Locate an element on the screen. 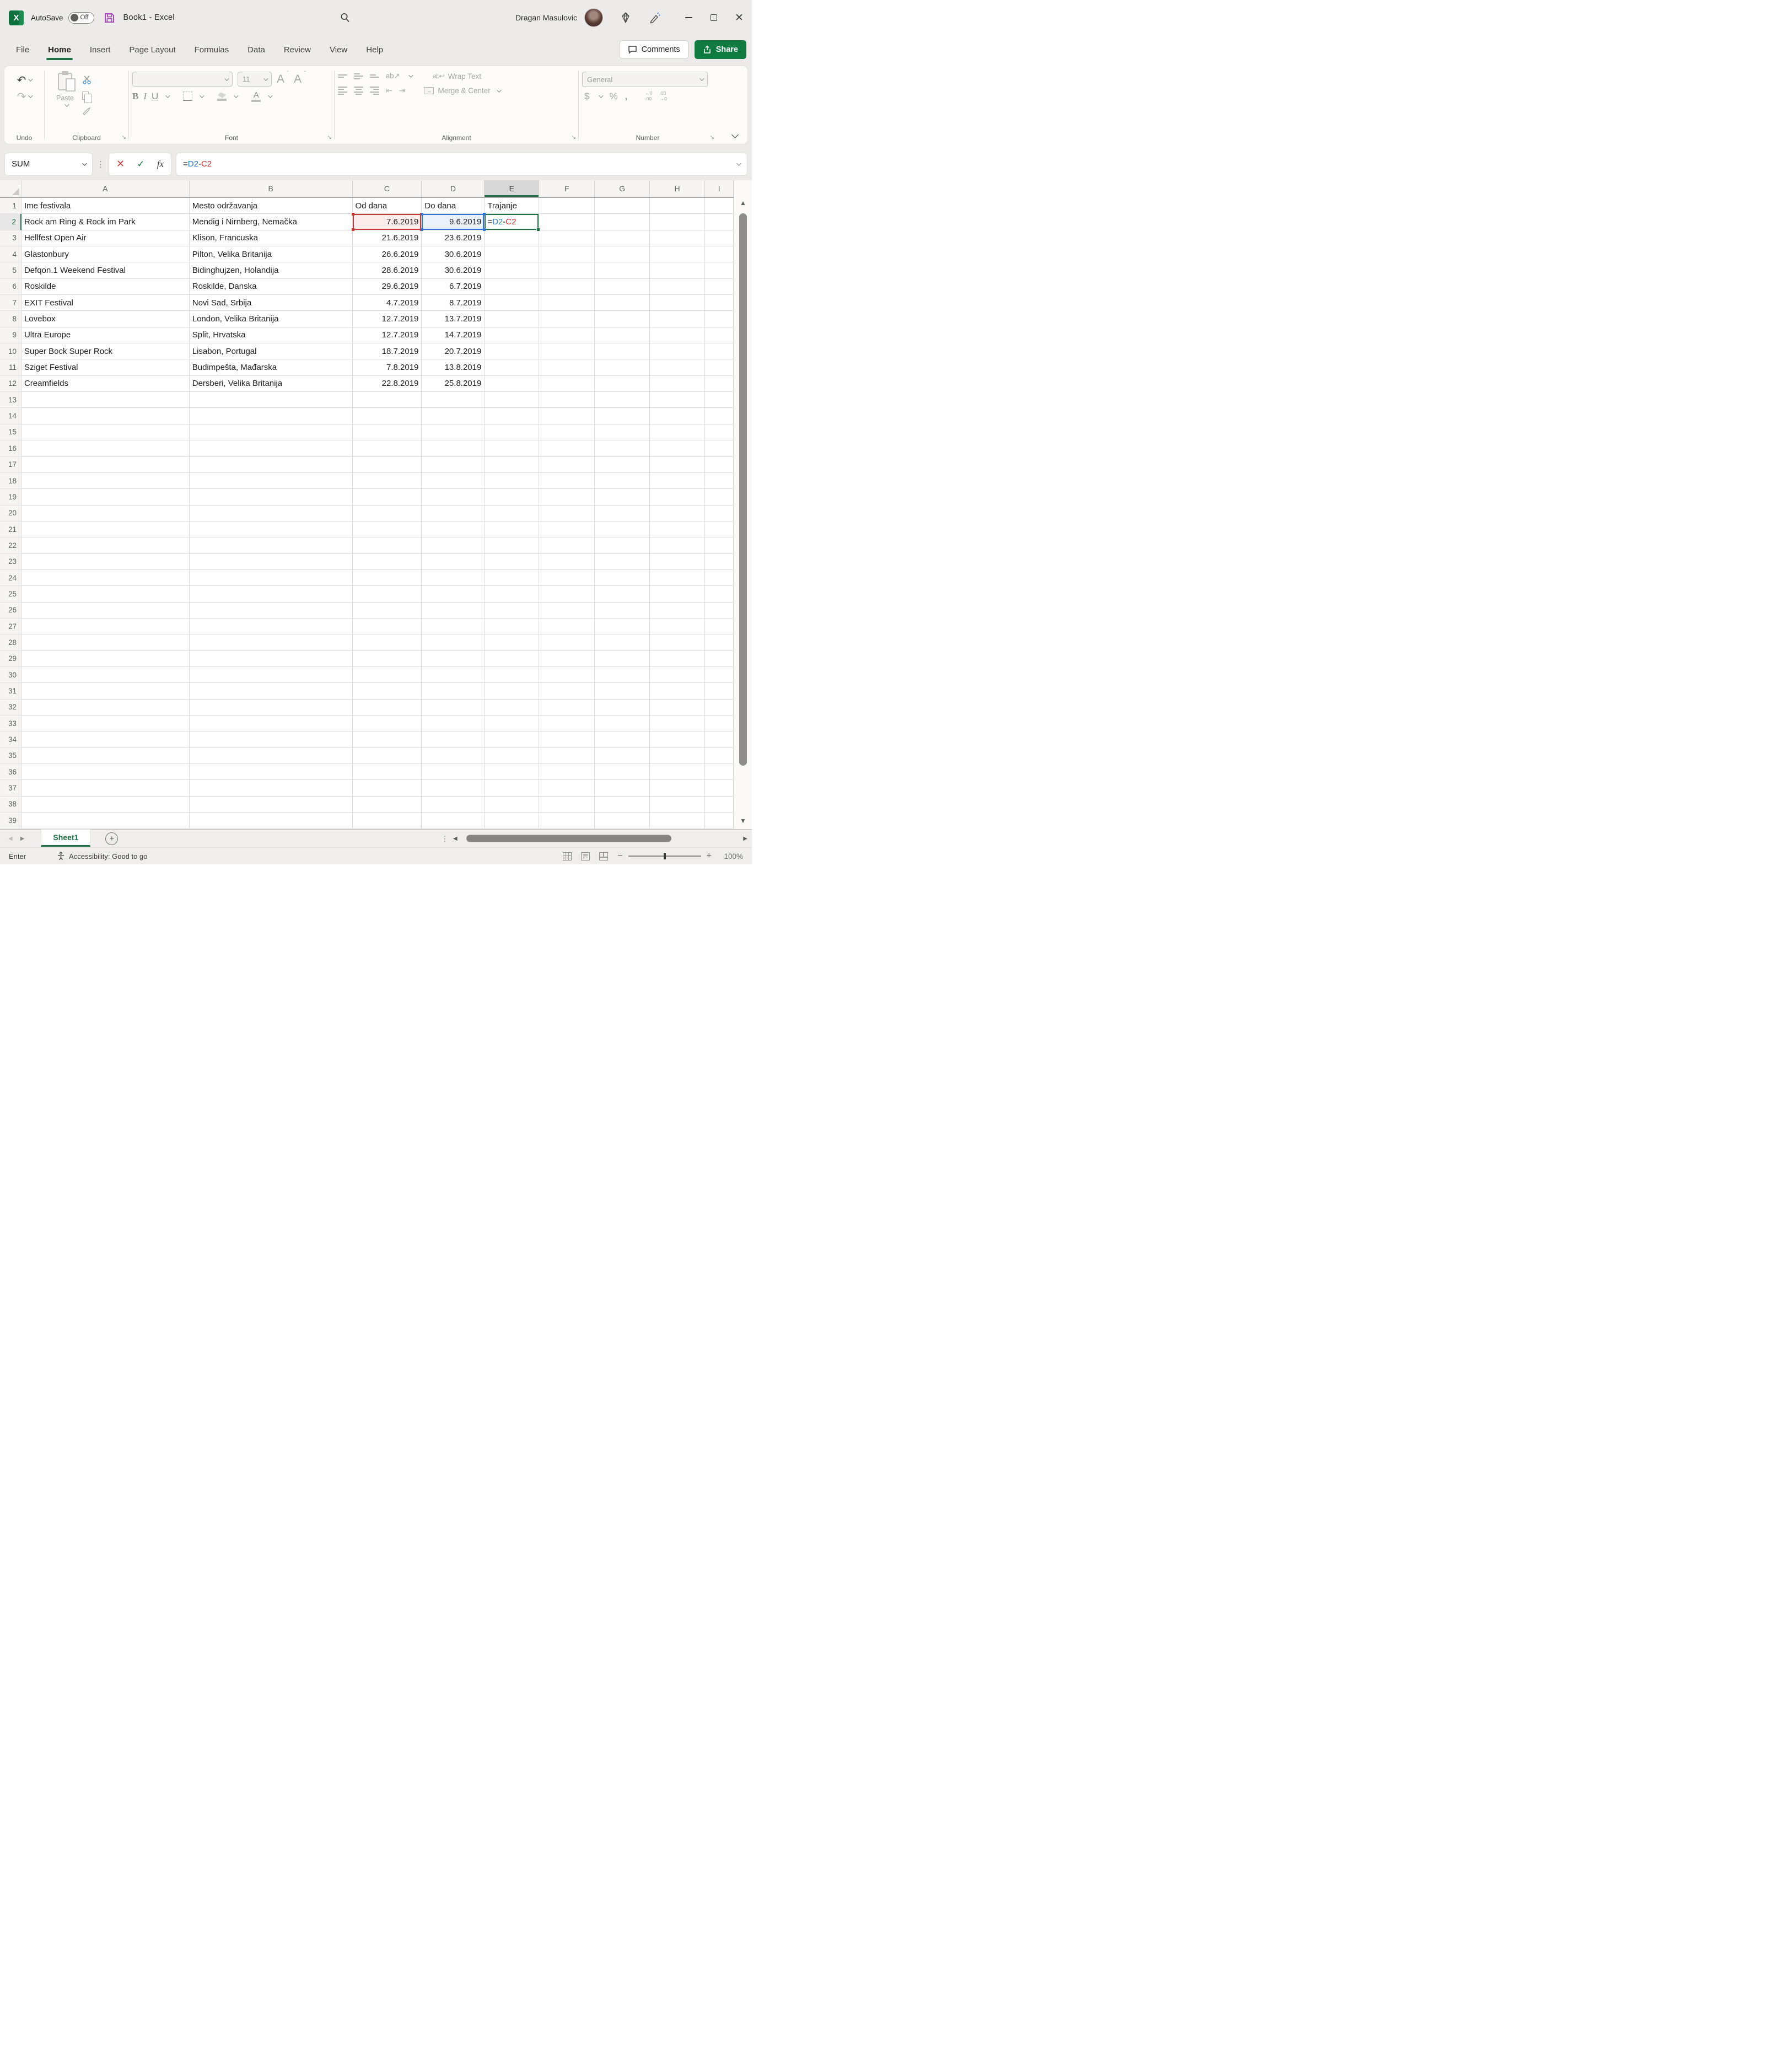  cell-I23 is located at coordinates (719, 561).